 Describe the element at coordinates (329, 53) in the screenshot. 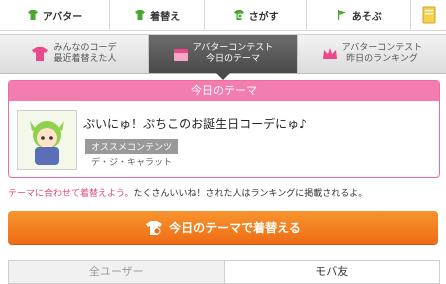

I see `crown-icon` at that location.